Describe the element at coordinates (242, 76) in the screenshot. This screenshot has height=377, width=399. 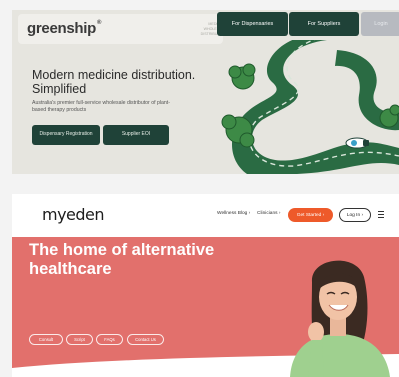
I see `bush-top-left` at that location.